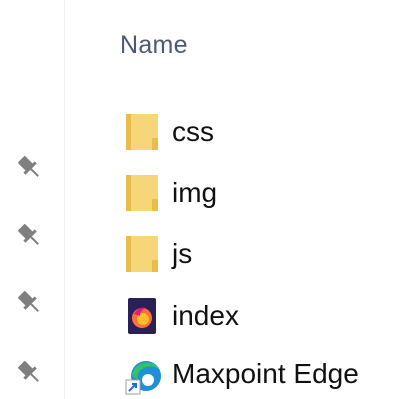 The height and width of the screenshot is (399, 420). I want to click on file-name: img, so click(195, 192).